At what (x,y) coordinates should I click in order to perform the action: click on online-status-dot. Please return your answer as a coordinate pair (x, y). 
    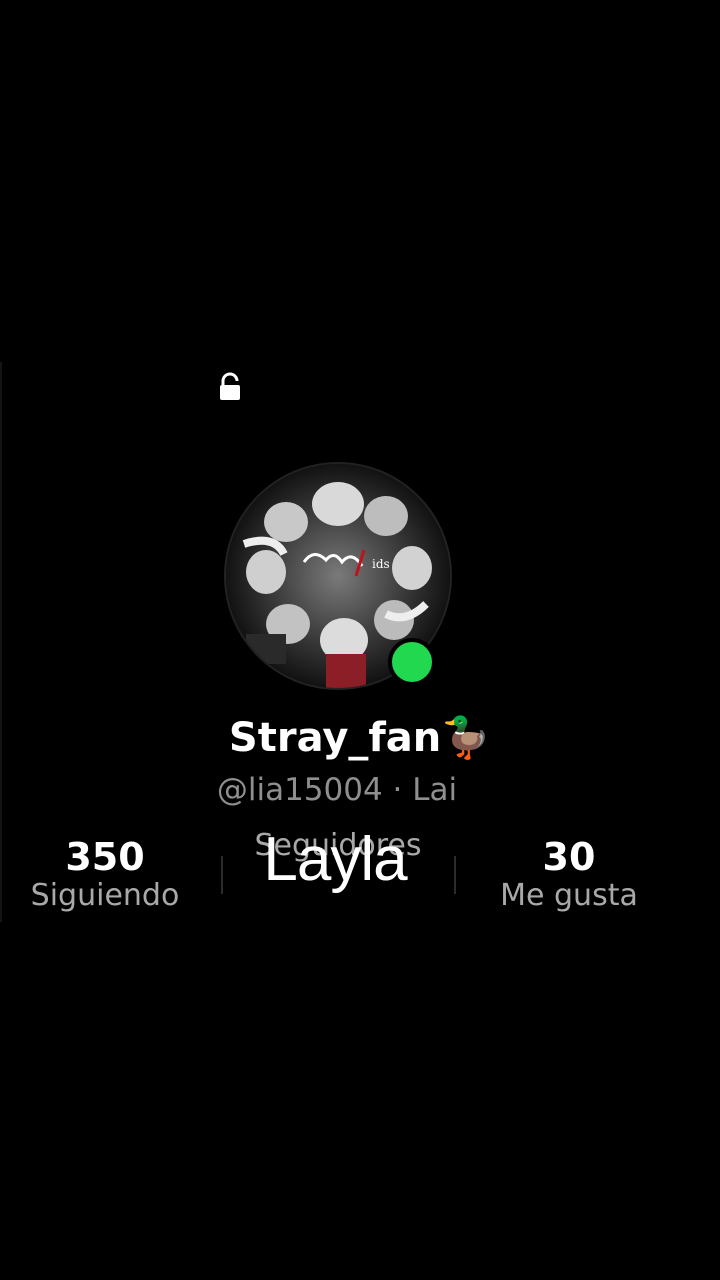
    Looking at the image, I should click on (412, 662).